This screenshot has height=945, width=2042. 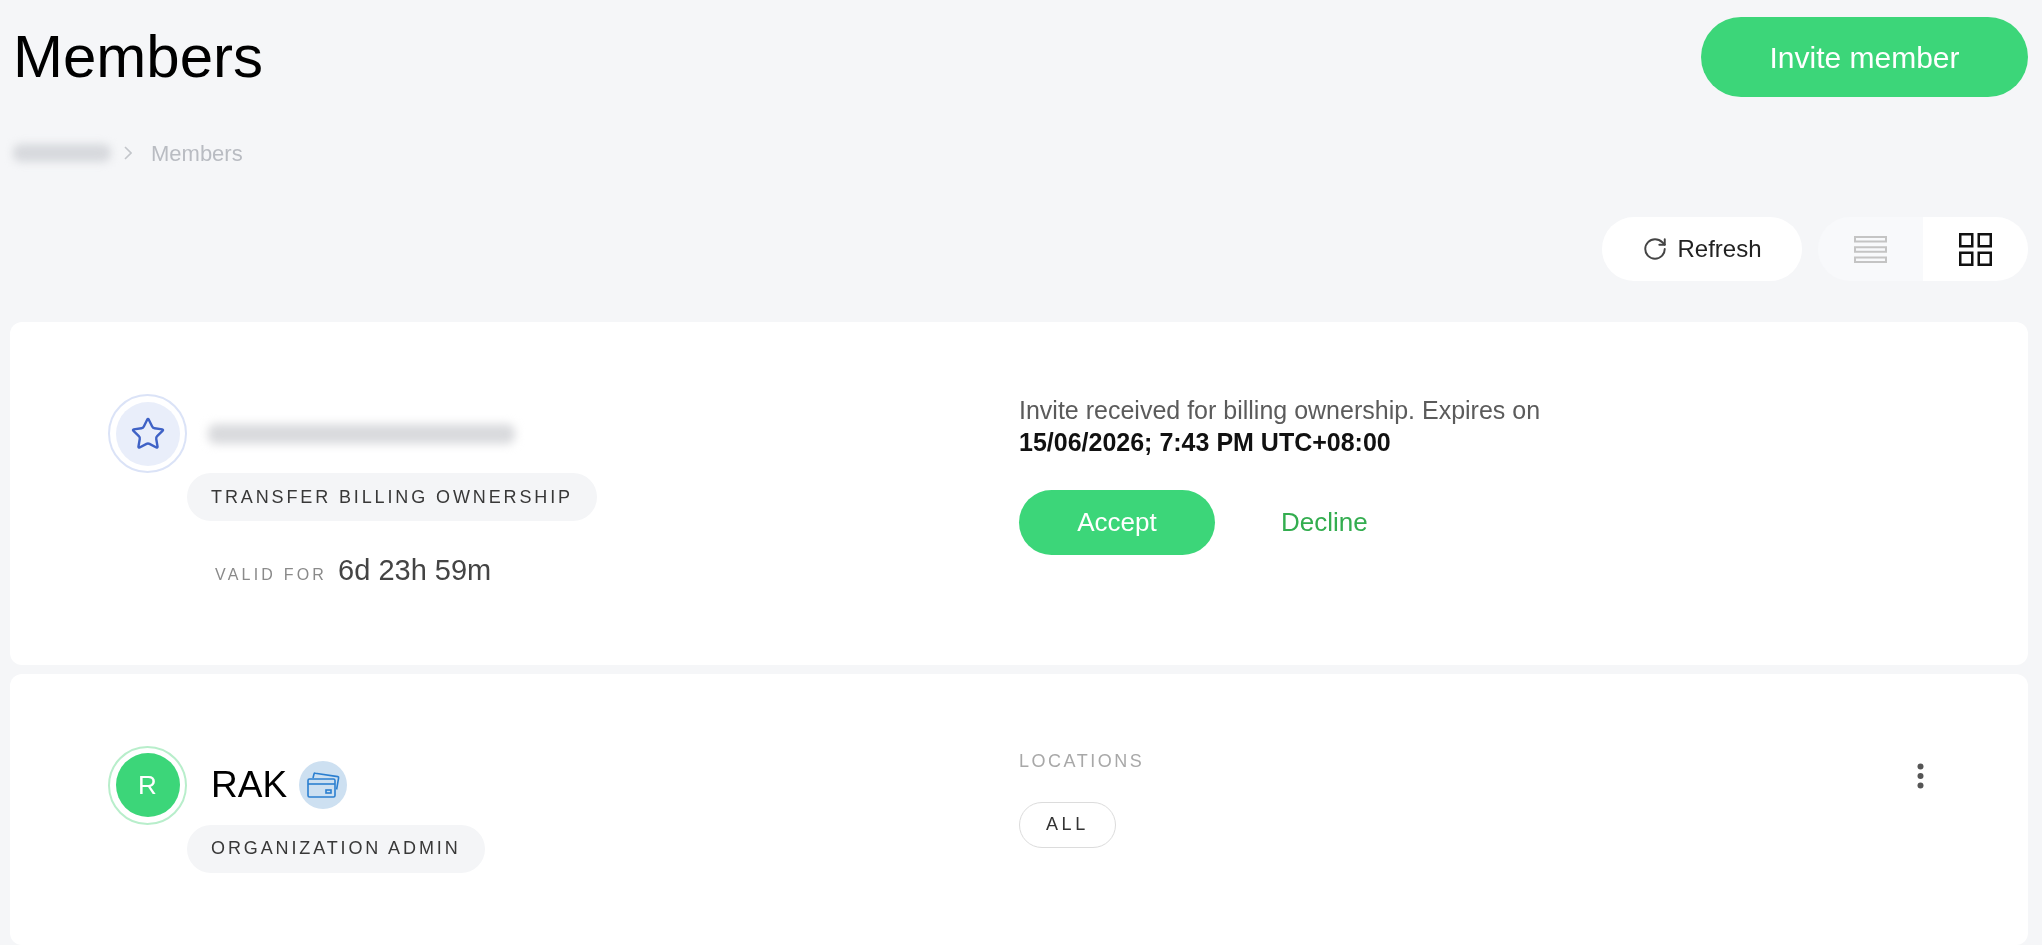 What do you see at coordinates (1920, 775) in the screenshot?
I see `more-vertical-icon` at bounding box center [1920, 775].